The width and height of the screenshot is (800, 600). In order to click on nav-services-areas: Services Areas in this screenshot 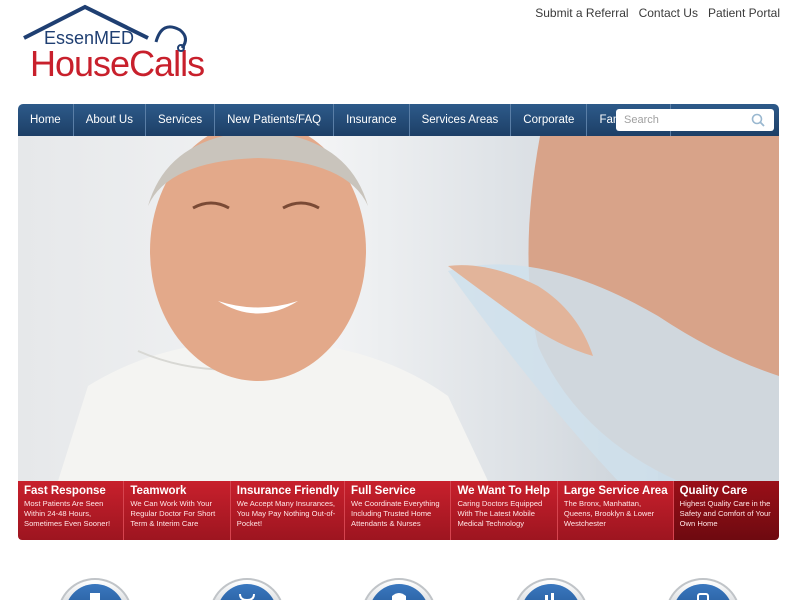, I will do `click(461, 120)`.